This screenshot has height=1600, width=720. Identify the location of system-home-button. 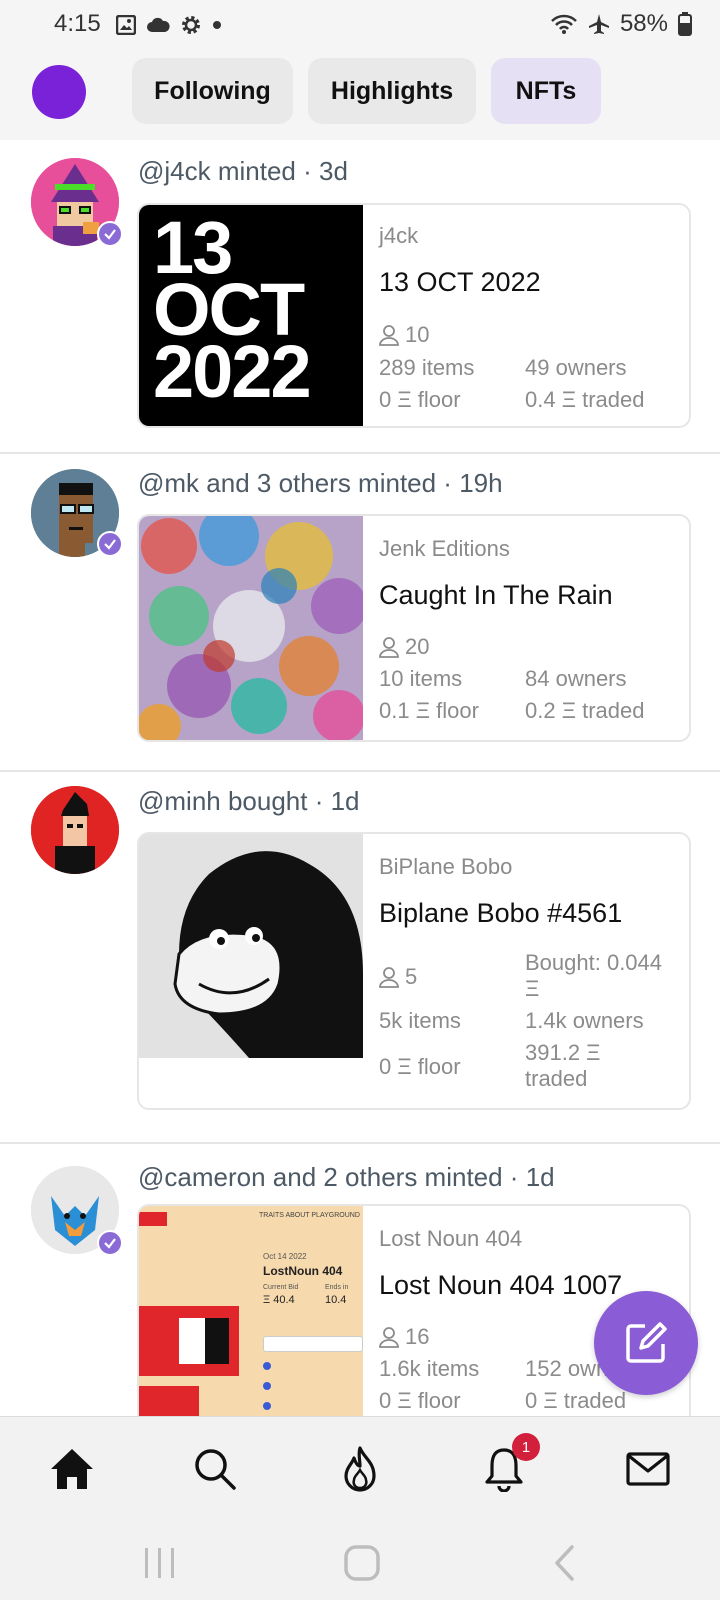
(362, 1563).